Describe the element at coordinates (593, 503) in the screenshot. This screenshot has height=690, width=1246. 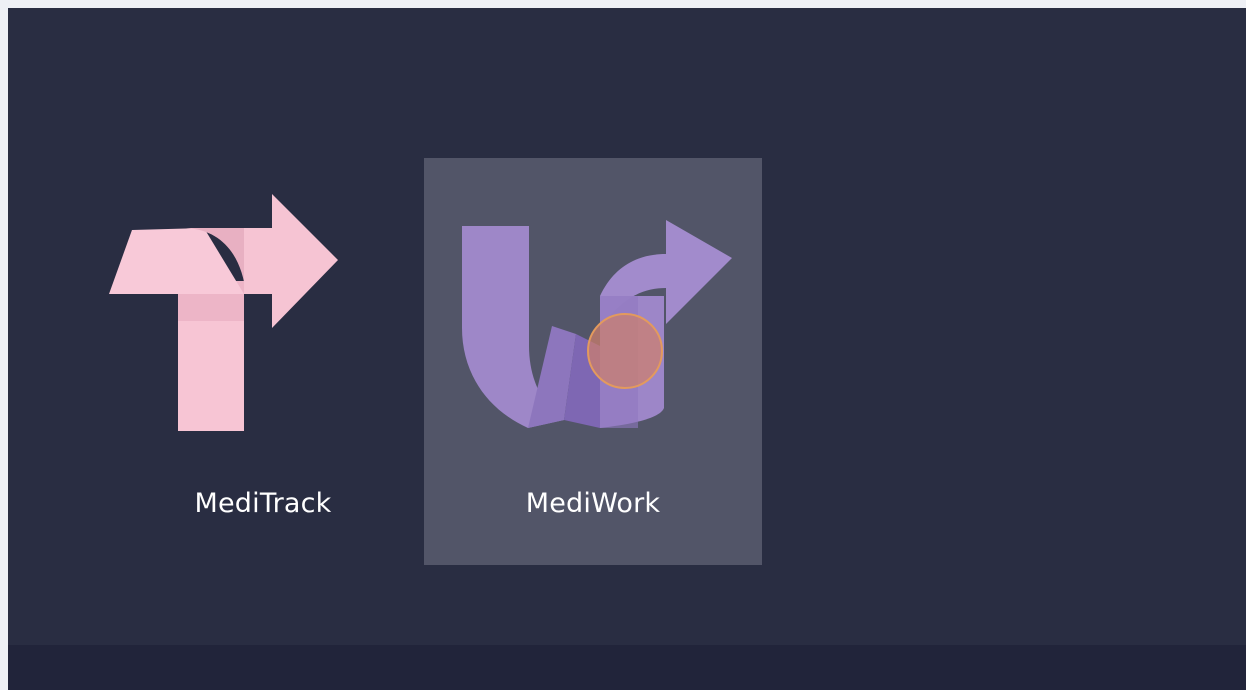
I see `app-label: MediWork` at that location.